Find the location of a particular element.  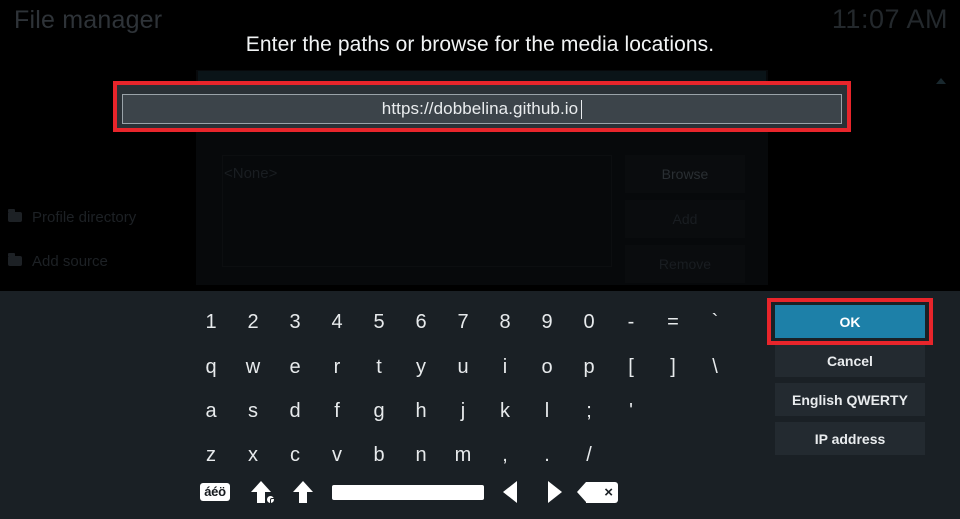

sidebar-item-label: Profile directory is located at coordinates (84, 217).